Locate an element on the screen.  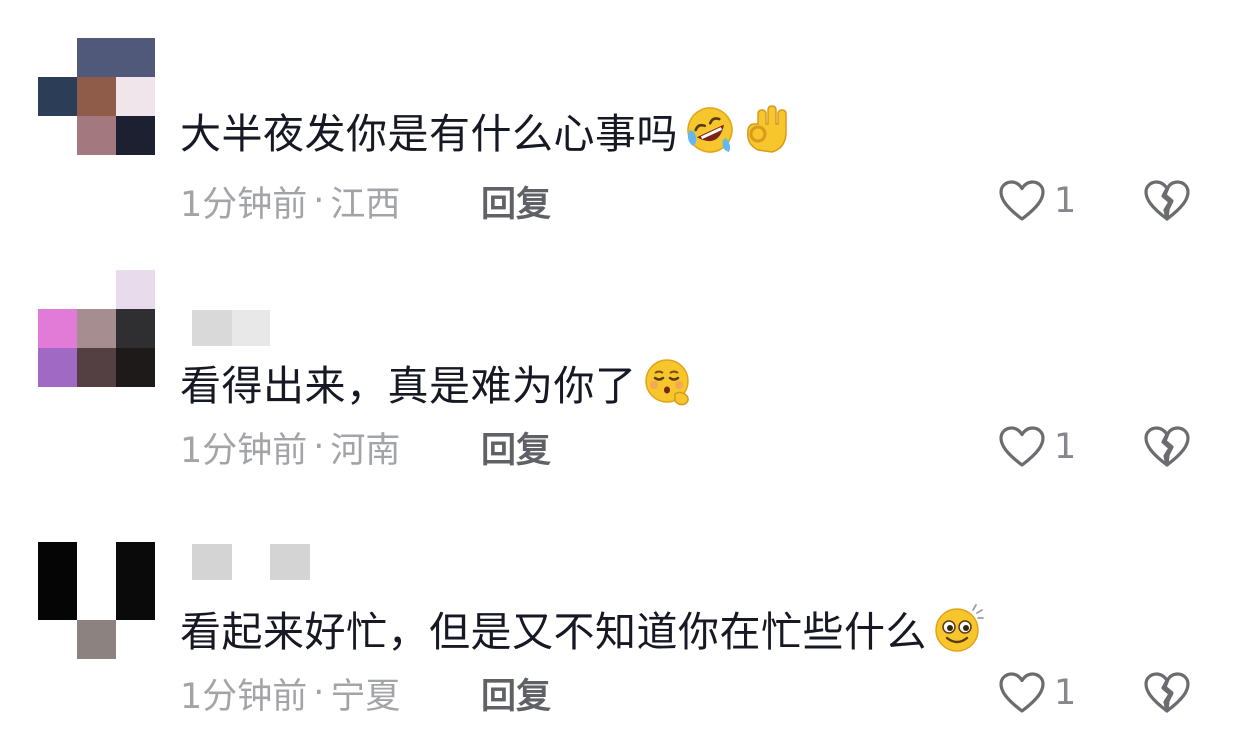
comment-meta: 1分钟前 · 宁夏 is located at coordinates (290, 693).